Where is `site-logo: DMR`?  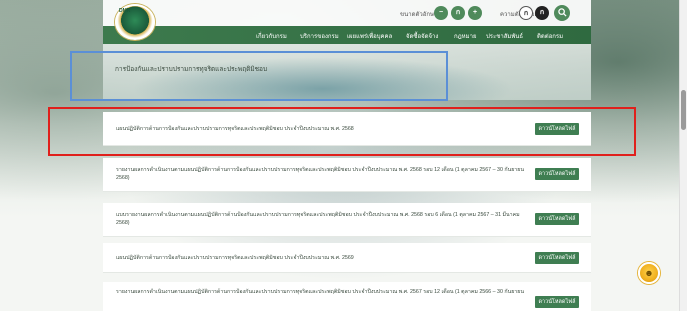 site-logo: DMR is located at coordinates (135, 22).